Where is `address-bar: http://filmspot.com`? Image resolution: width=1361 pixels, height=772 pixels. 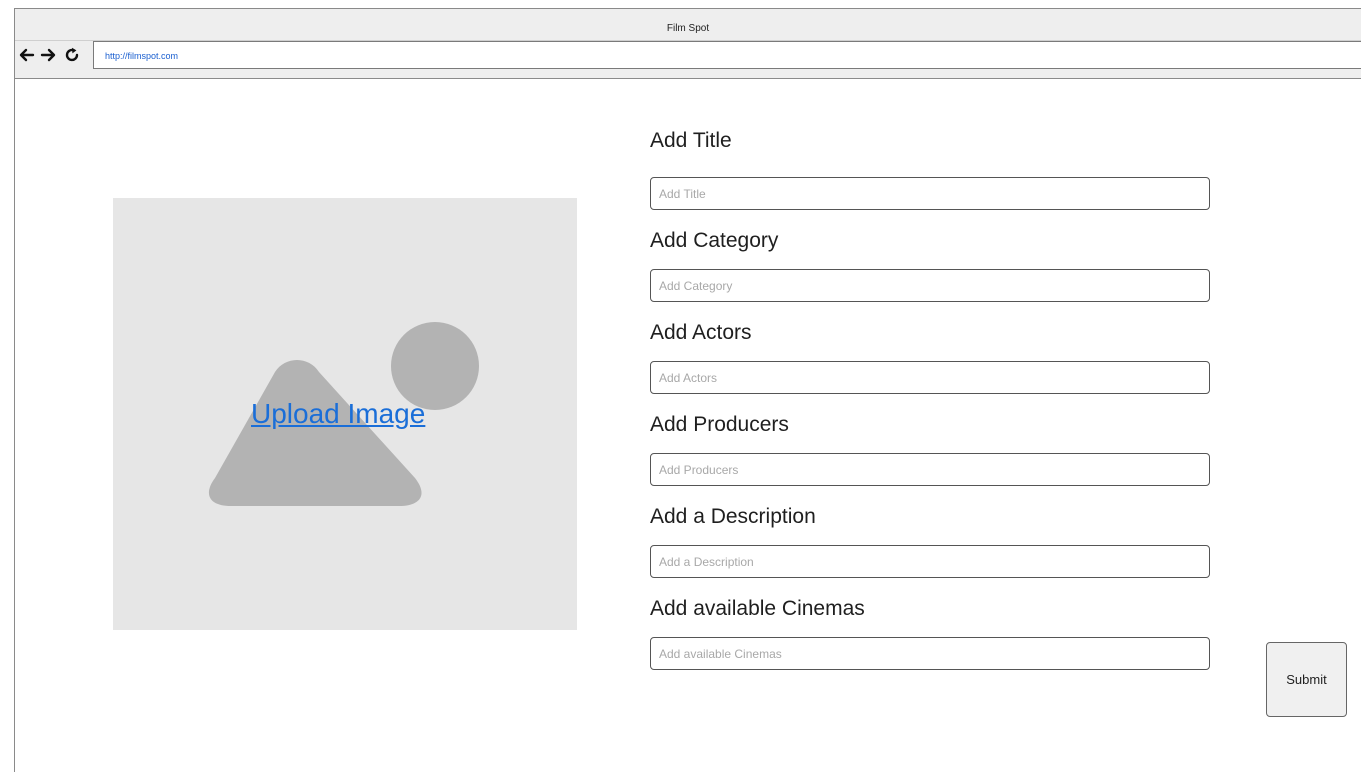
address-bar: http://filmspot.com is located at coordinates (727, 55).